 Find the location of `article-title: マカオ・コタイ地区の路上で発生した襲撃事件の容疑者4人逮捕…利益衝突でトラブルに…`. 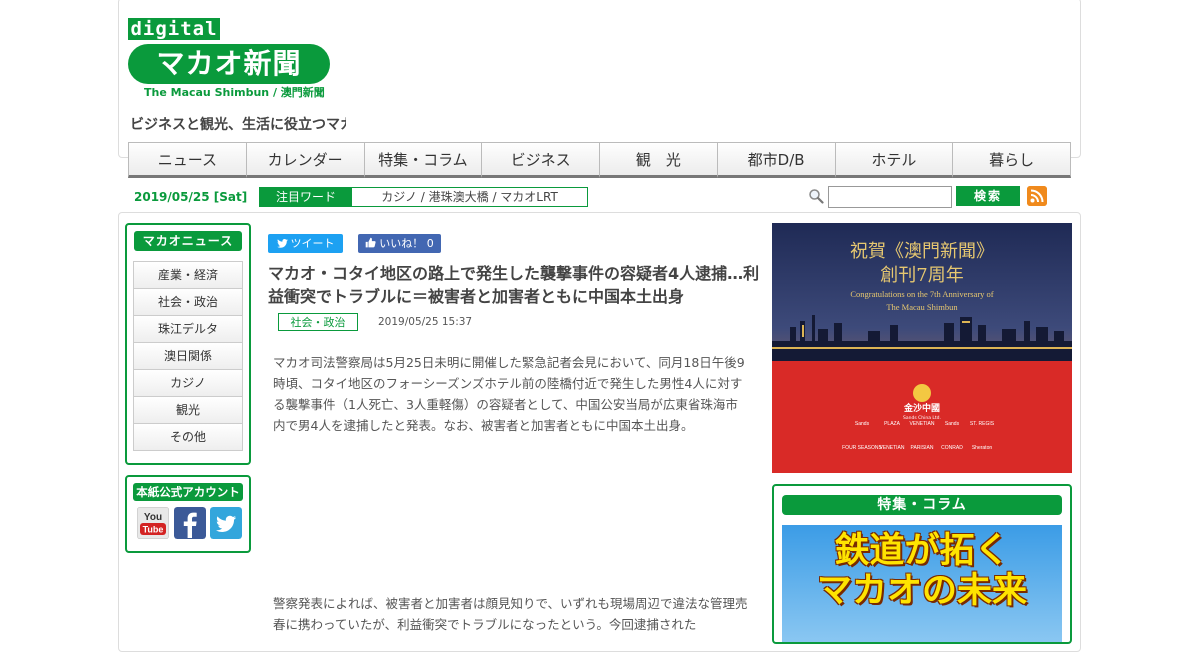

article-title: マカオ・コタイ地区の路上で発生した襲撃事件の容疑者4人逮捕…利益衝突でトラブルに… is located at coordinates (514, 285).